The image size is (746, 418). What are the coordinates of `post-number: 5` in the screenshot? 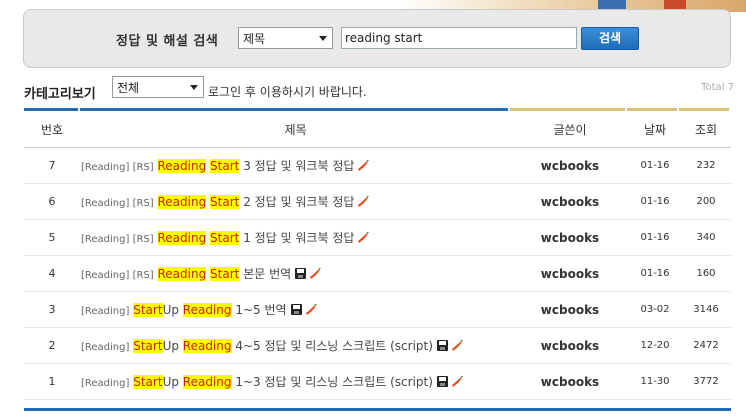 It's located at (52, 237).